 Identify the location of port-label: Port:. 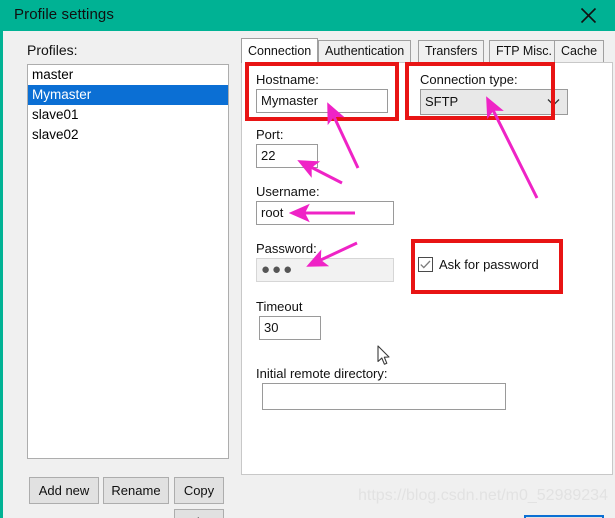
(270, 134).